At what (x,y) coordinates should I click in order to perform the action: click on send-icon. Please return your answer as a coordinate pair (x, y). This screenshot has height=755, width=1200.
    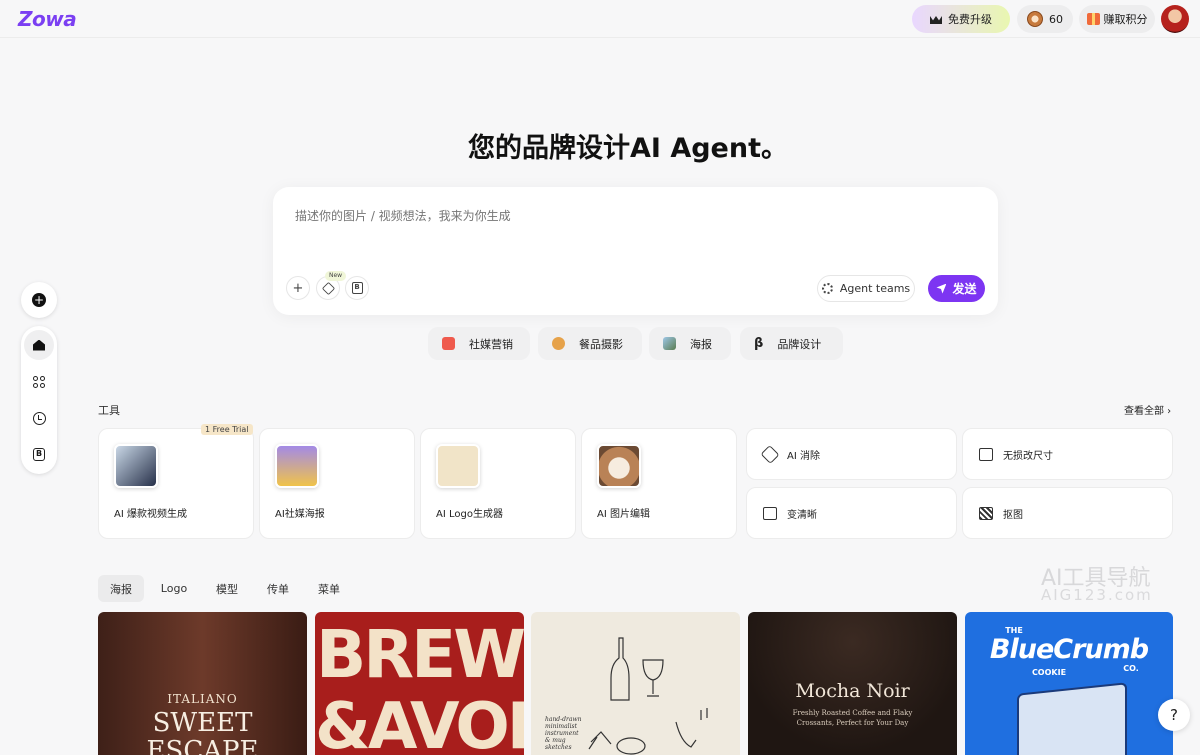
    Looking at the image, I should click on (941, 288).